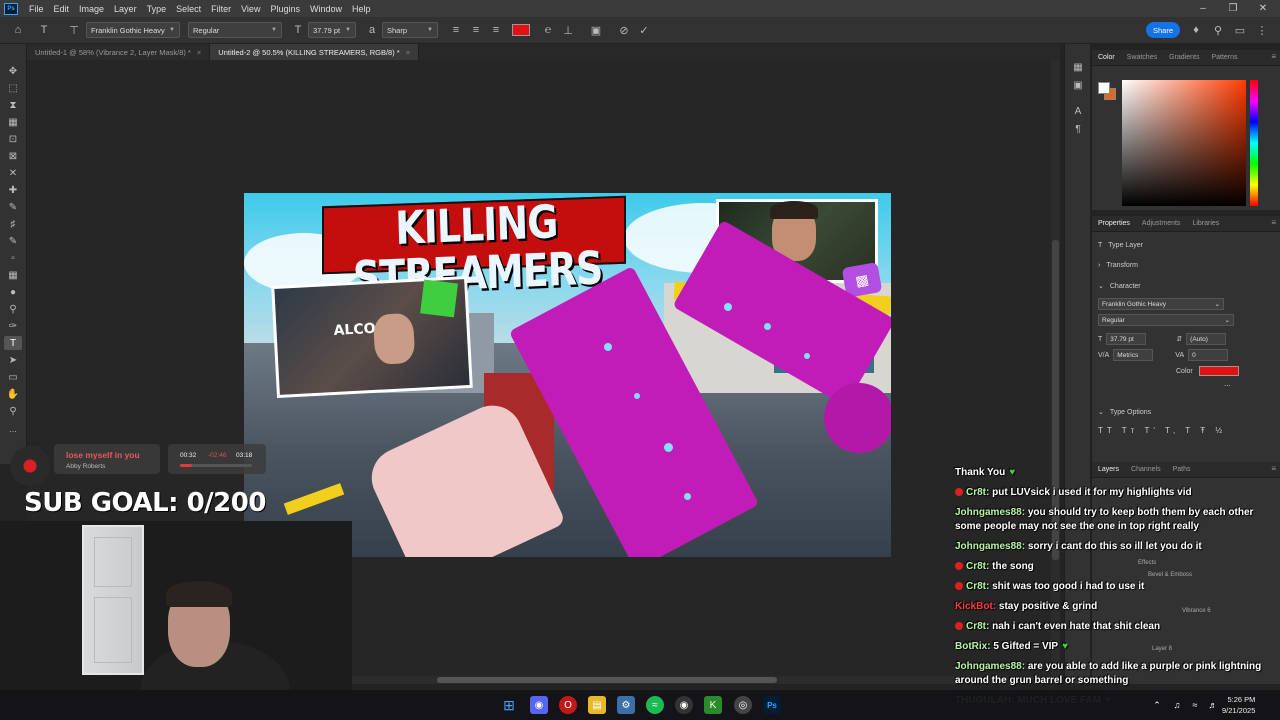  I want to click on menu-help: Help, so click(361, 9).